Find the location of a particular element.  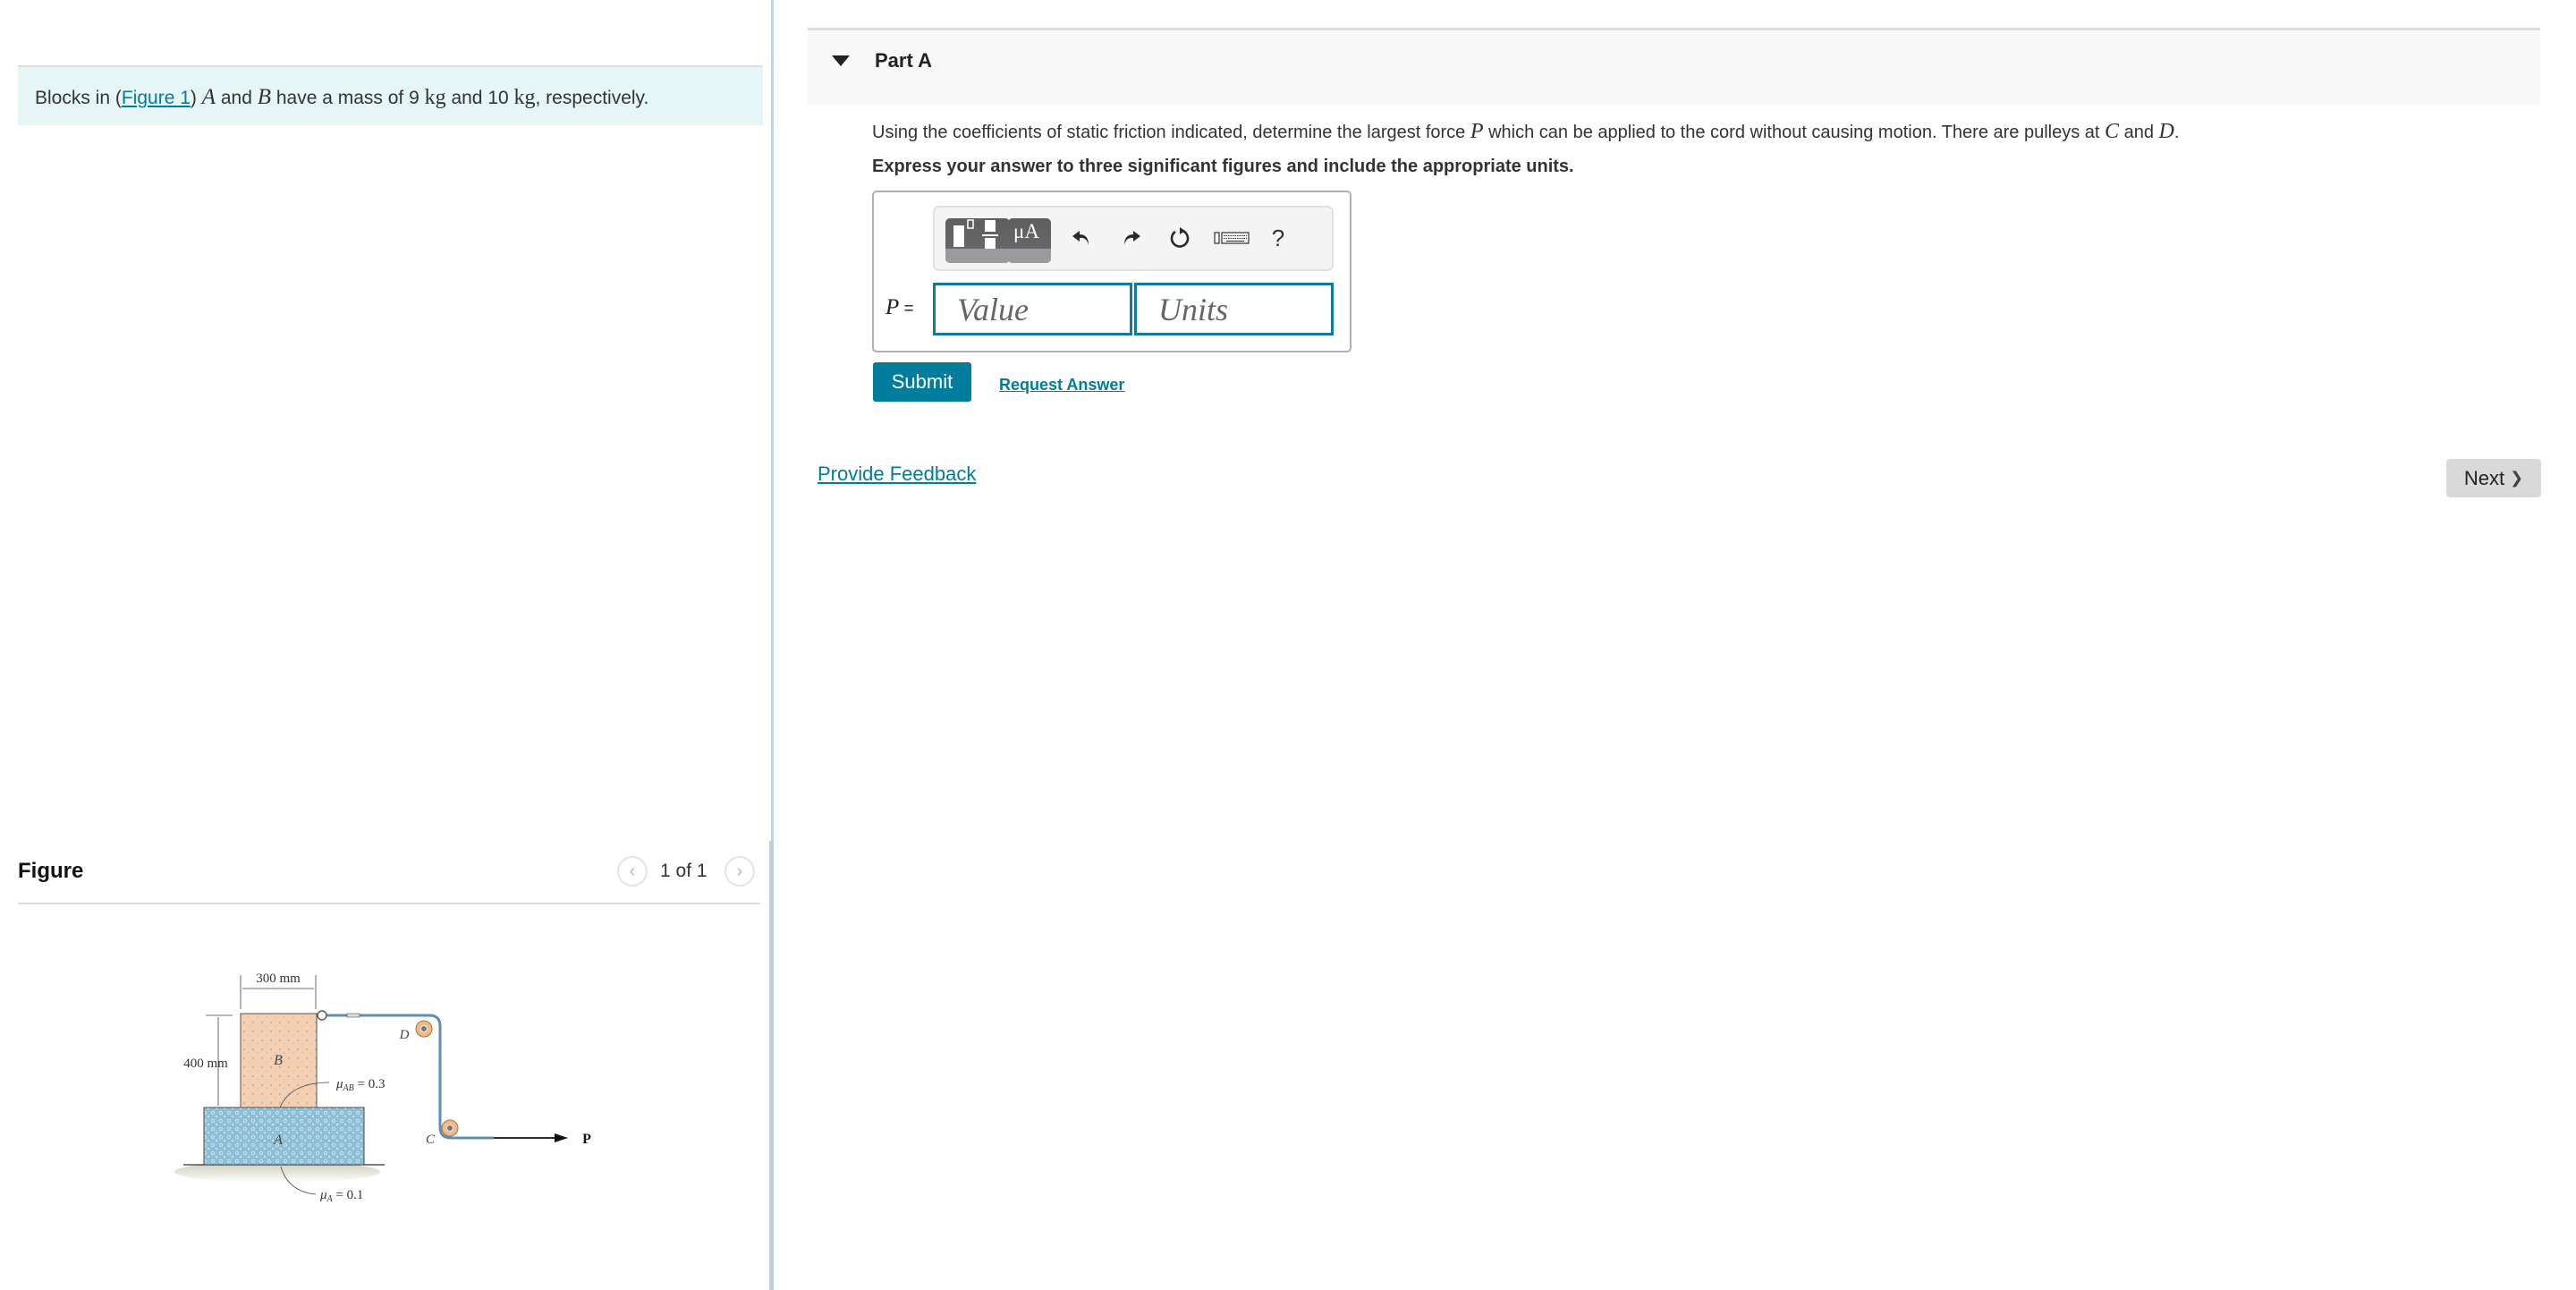

problem-text: have a mass of 9 is located at coordinates (348, 98).